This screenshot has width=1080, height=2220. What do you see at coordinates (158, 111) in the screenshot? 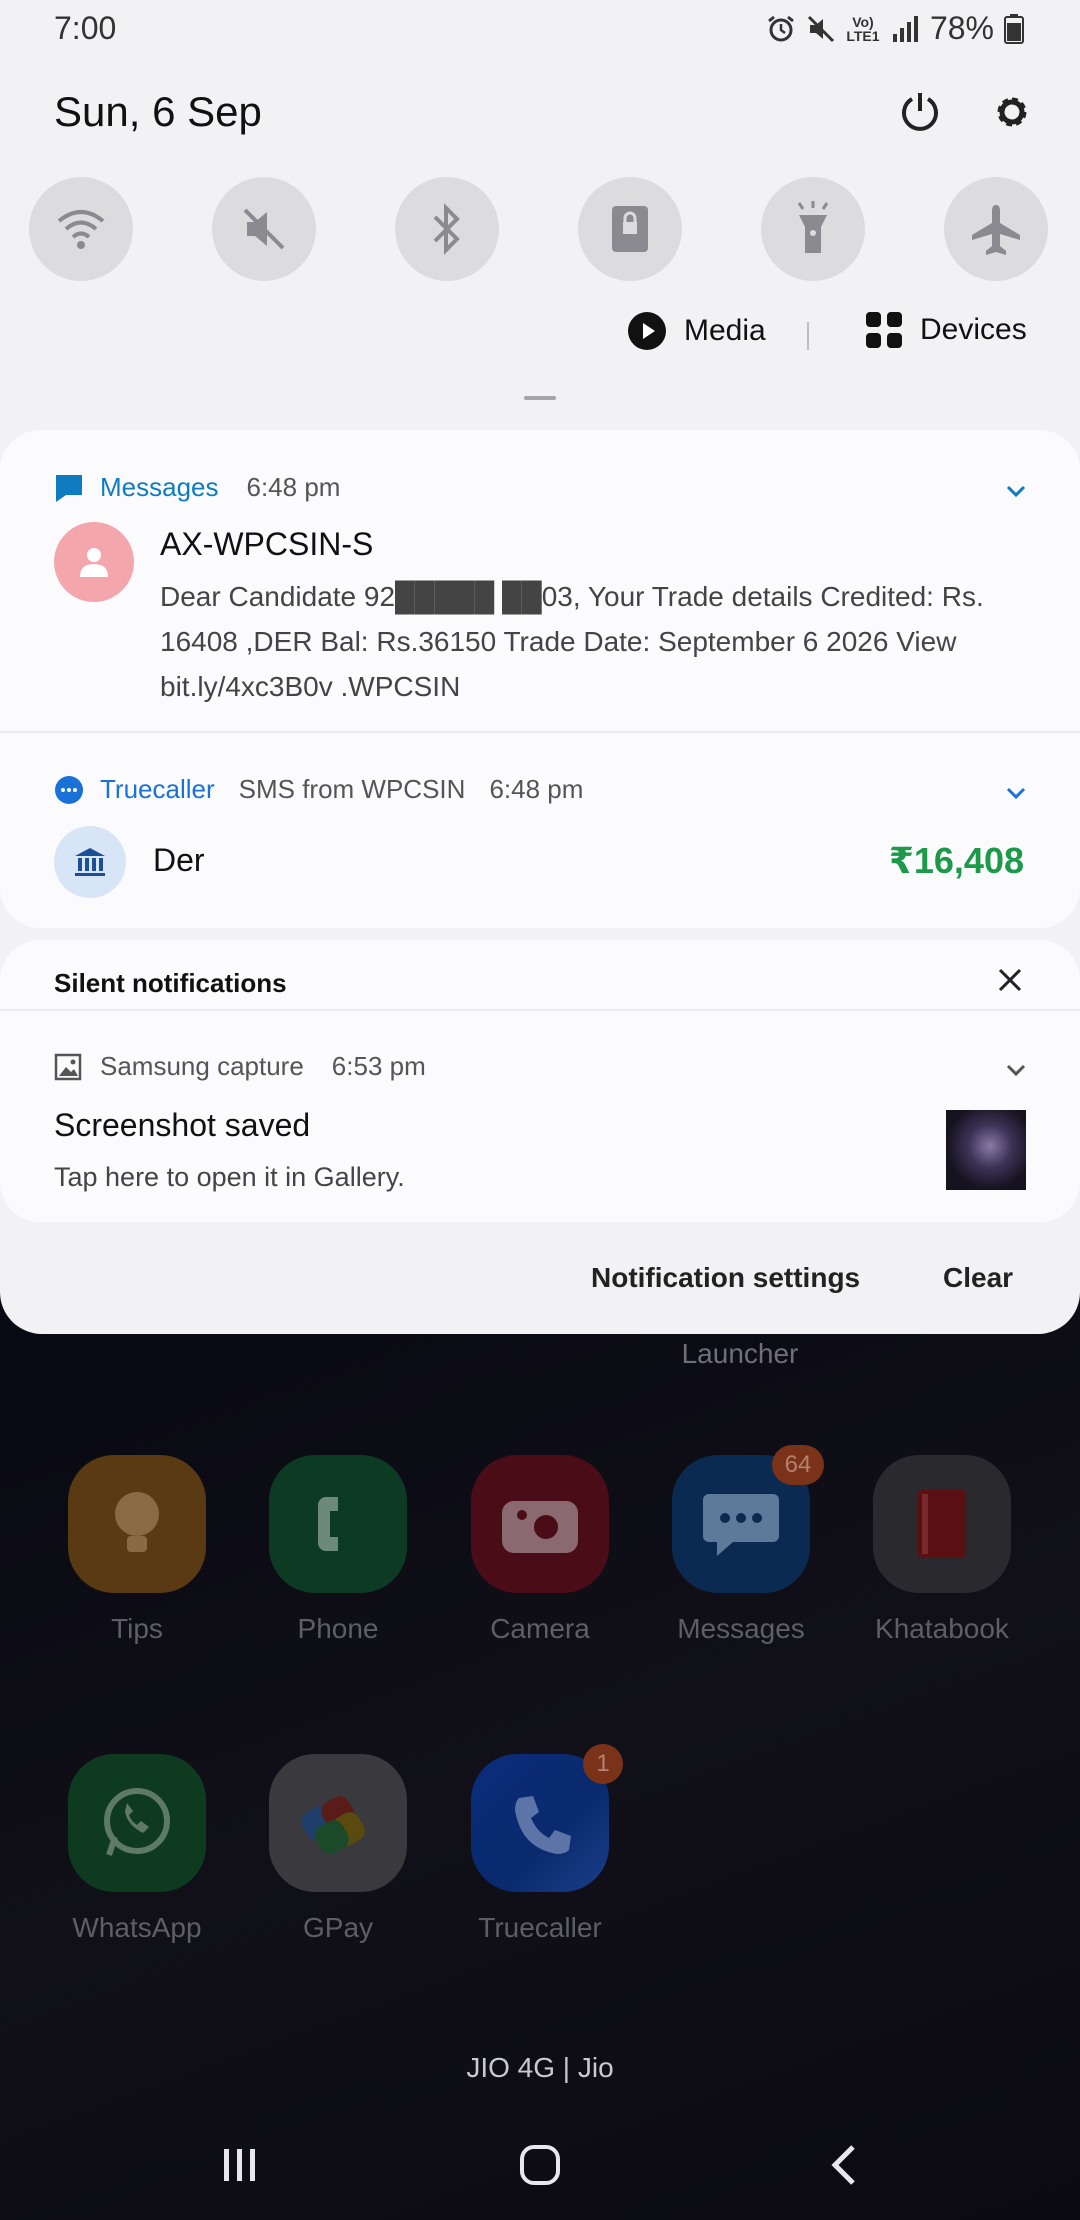
I see `date-label: Sun, 6 Sep` at bounding box center [158, 111].